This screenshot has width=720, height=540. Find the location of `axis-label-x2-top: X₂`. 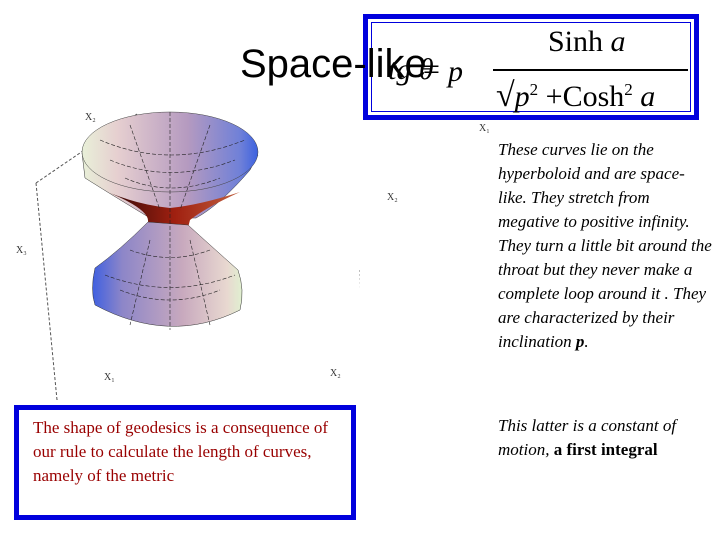

axis-label-x2-top: X₂ is located at coordinates (90, 117).